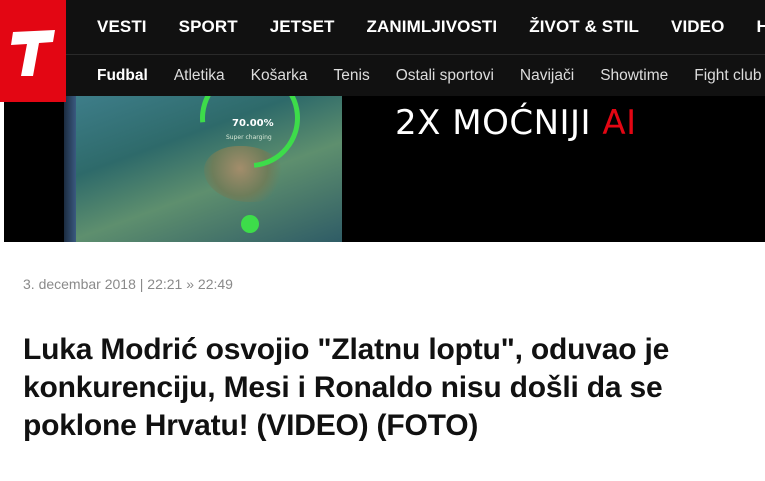  Describe the element at coordinates (208, 27) in the screenshot. I see `nav-item-sport: SPORT` at that location.